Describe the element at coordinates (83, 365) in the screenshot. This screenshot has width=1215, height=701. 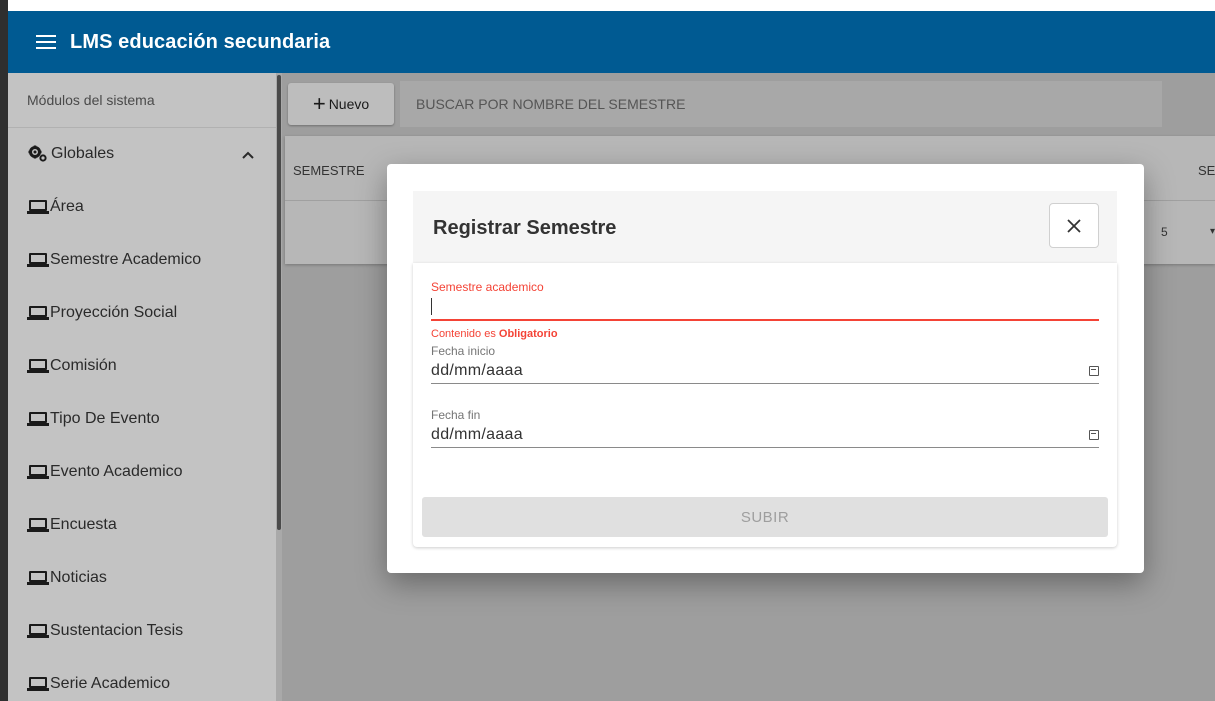
I see `sidebar-item-label: Comisión` at that location.